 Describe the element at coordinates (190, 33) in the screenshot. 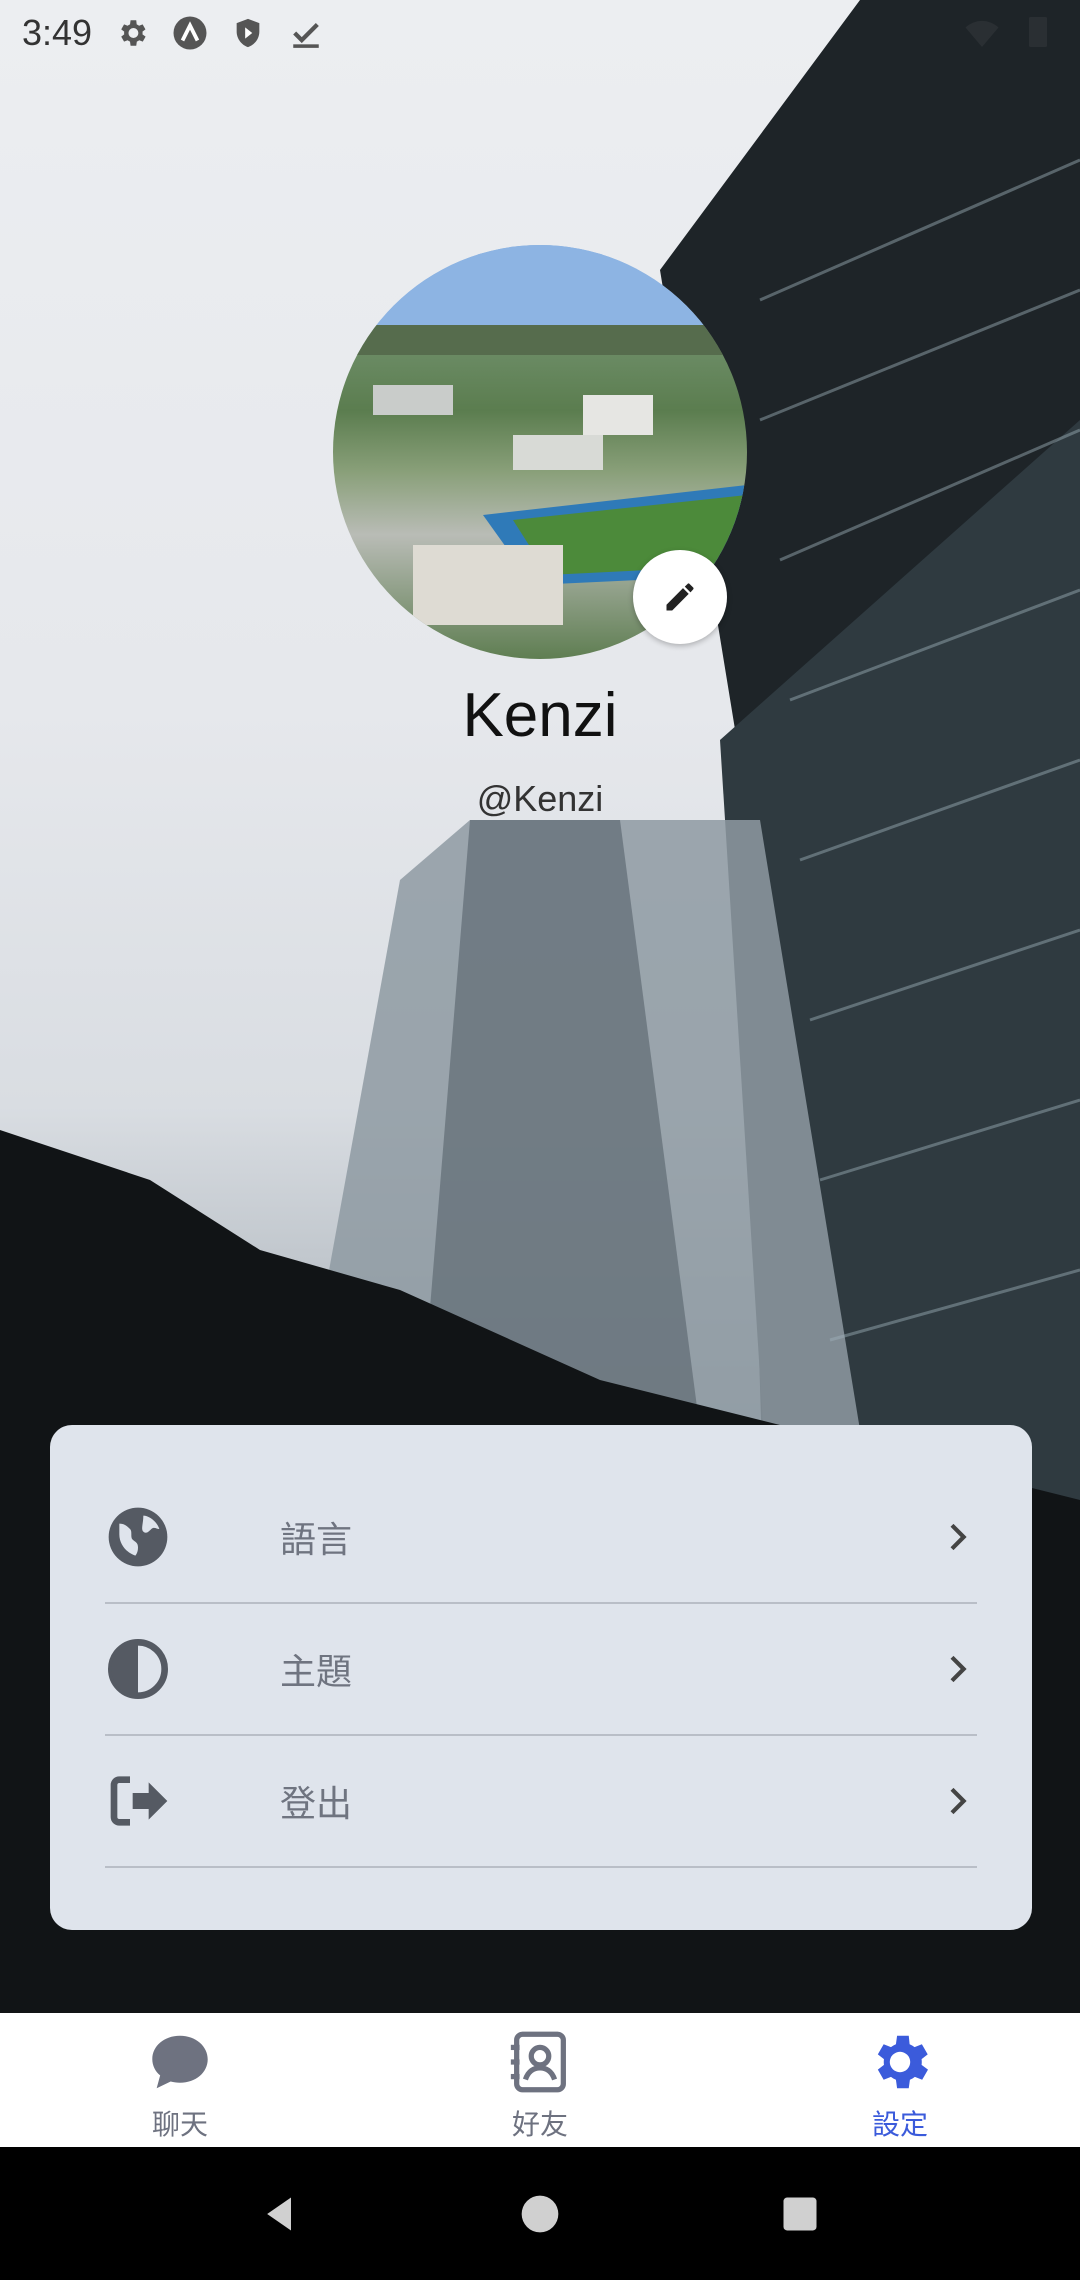

I see `a-badge-icon` at that location.